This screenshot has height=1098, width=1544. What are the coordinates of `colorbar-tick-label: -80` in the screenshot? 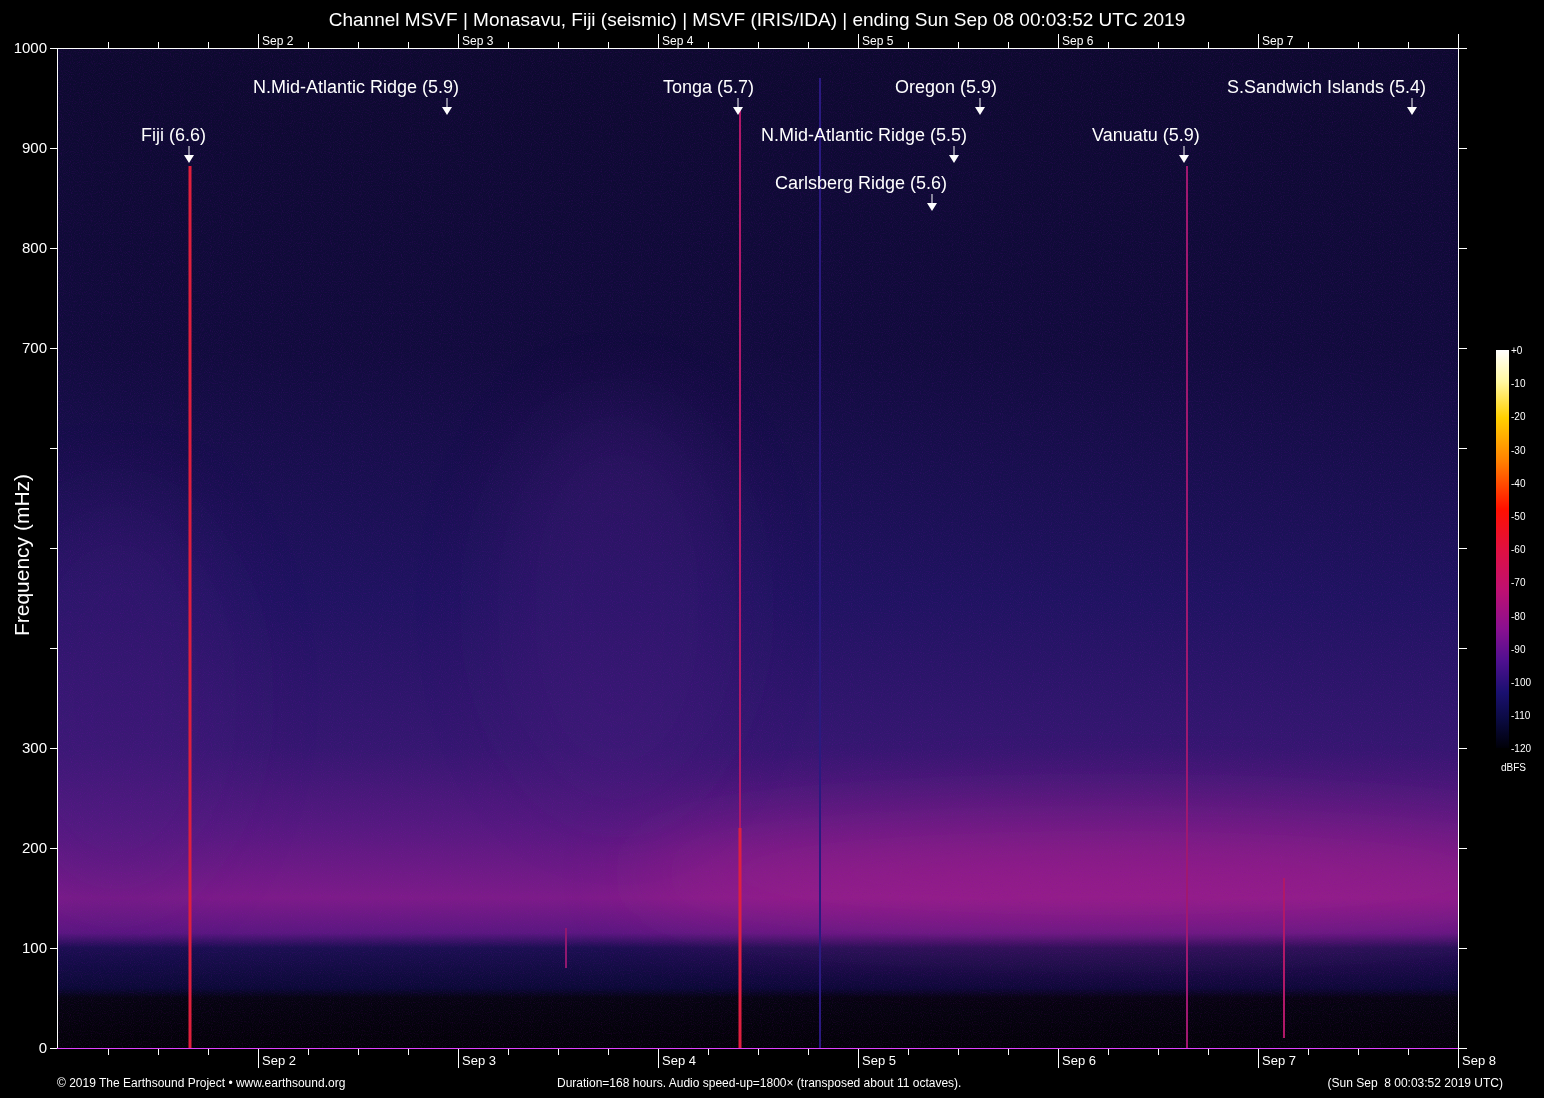 It's located at (1518, 616).